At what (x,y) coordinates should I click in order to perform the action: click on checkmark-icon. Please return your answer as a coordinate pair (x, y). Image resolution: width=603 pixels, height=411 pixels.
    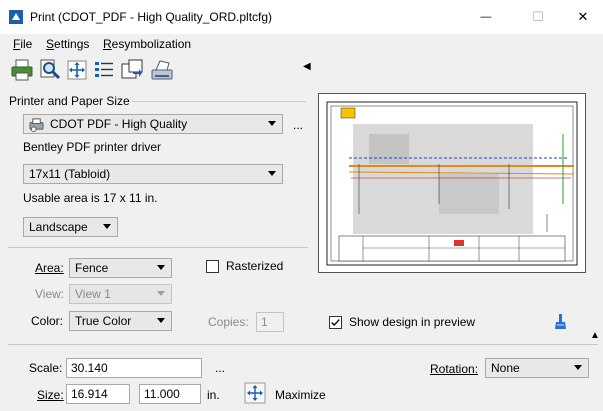
    Looking at the image, I should click on (335, 323).